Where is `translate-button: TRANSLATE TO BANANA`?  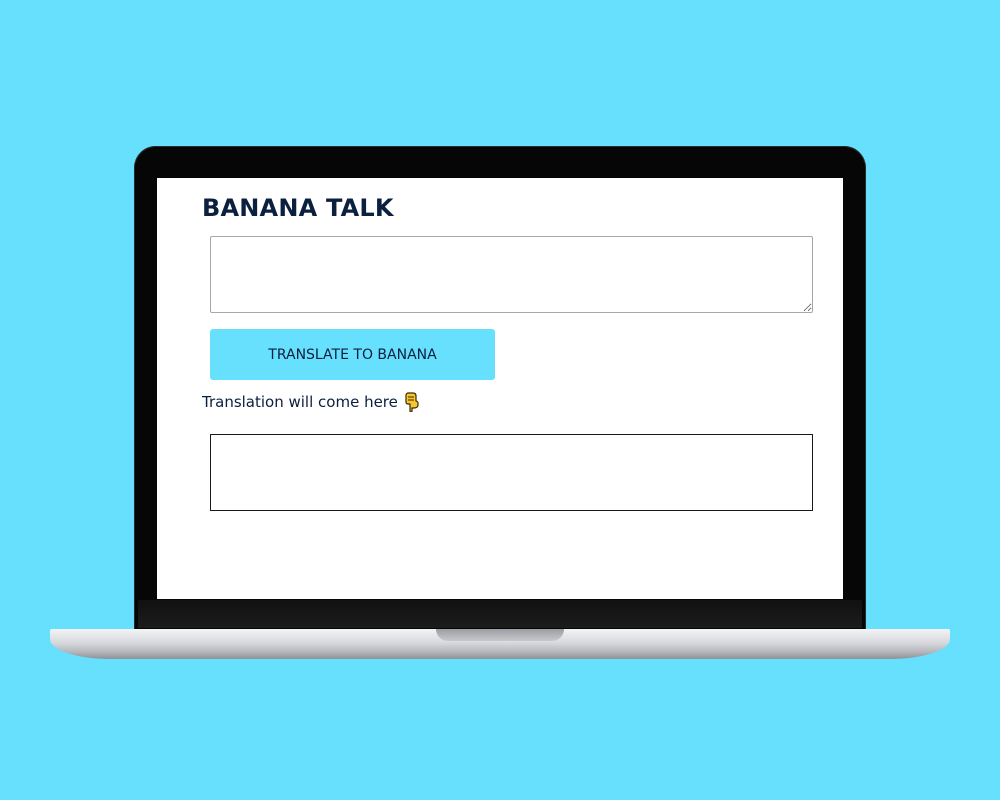
translate-button: TRANSLATE TO BANANA is located at coordinates (352, 354).